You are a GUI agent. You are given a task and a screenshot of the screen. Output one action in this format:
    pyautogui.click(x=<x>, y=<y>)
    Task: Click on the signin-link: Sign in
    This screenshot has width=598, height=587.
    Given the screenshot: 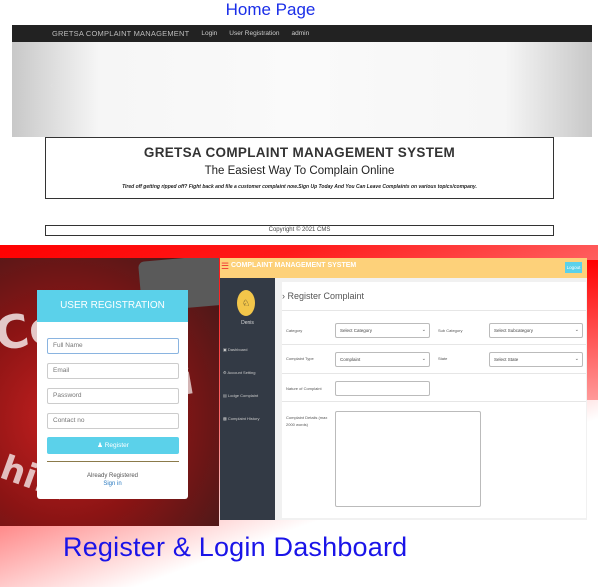 What is the action you would take?
    pyautogui.click(x=112, y=484)
    